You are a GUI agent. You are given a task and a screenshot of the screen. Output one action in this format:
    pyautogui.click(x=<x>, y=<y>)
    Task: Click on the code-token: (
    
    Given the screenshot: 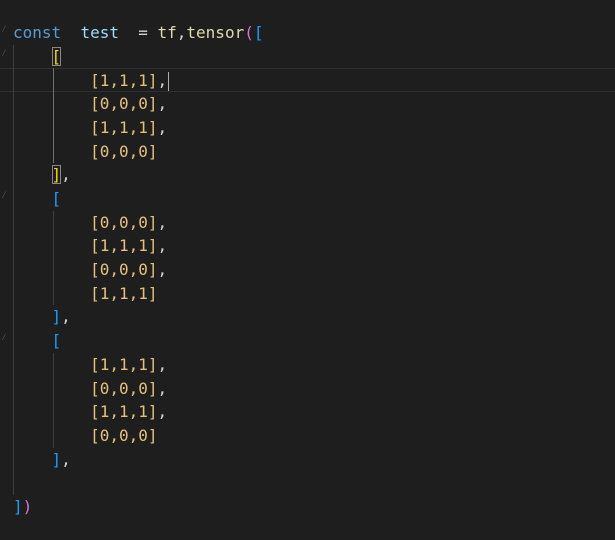 What is the action you would take?
    pyautogui.click(x=249, y=32)
    